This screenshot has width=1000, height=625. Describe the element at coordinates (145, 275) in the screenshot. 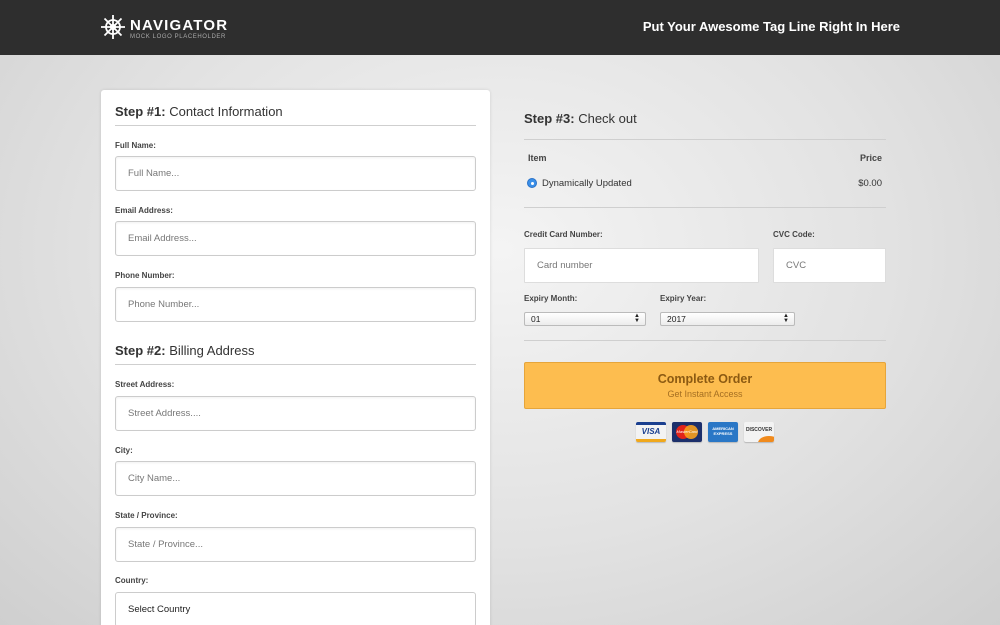

I see `phone-label: Phone Number:` at that location.